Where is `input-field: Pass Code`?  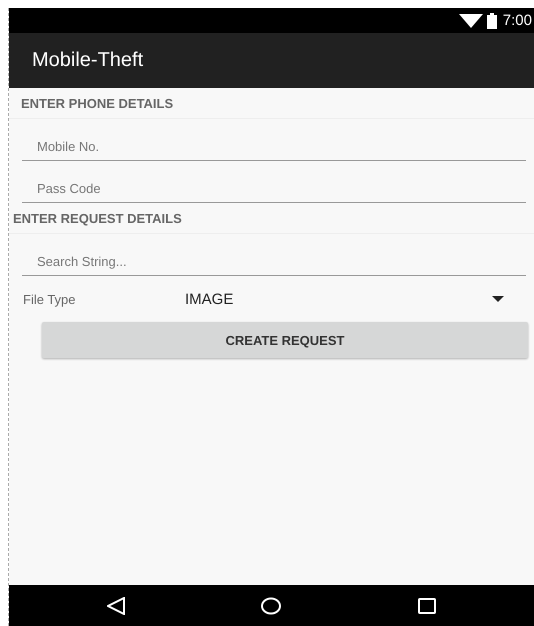 input-field: Pass Code is located at coordinates (274, 182).